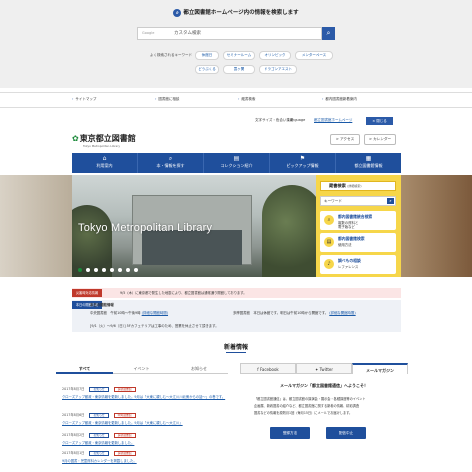 The height and width of the screenshot is (472, 472). I want to click on util-link-consult: 図書館に相談, so click(167, 99).